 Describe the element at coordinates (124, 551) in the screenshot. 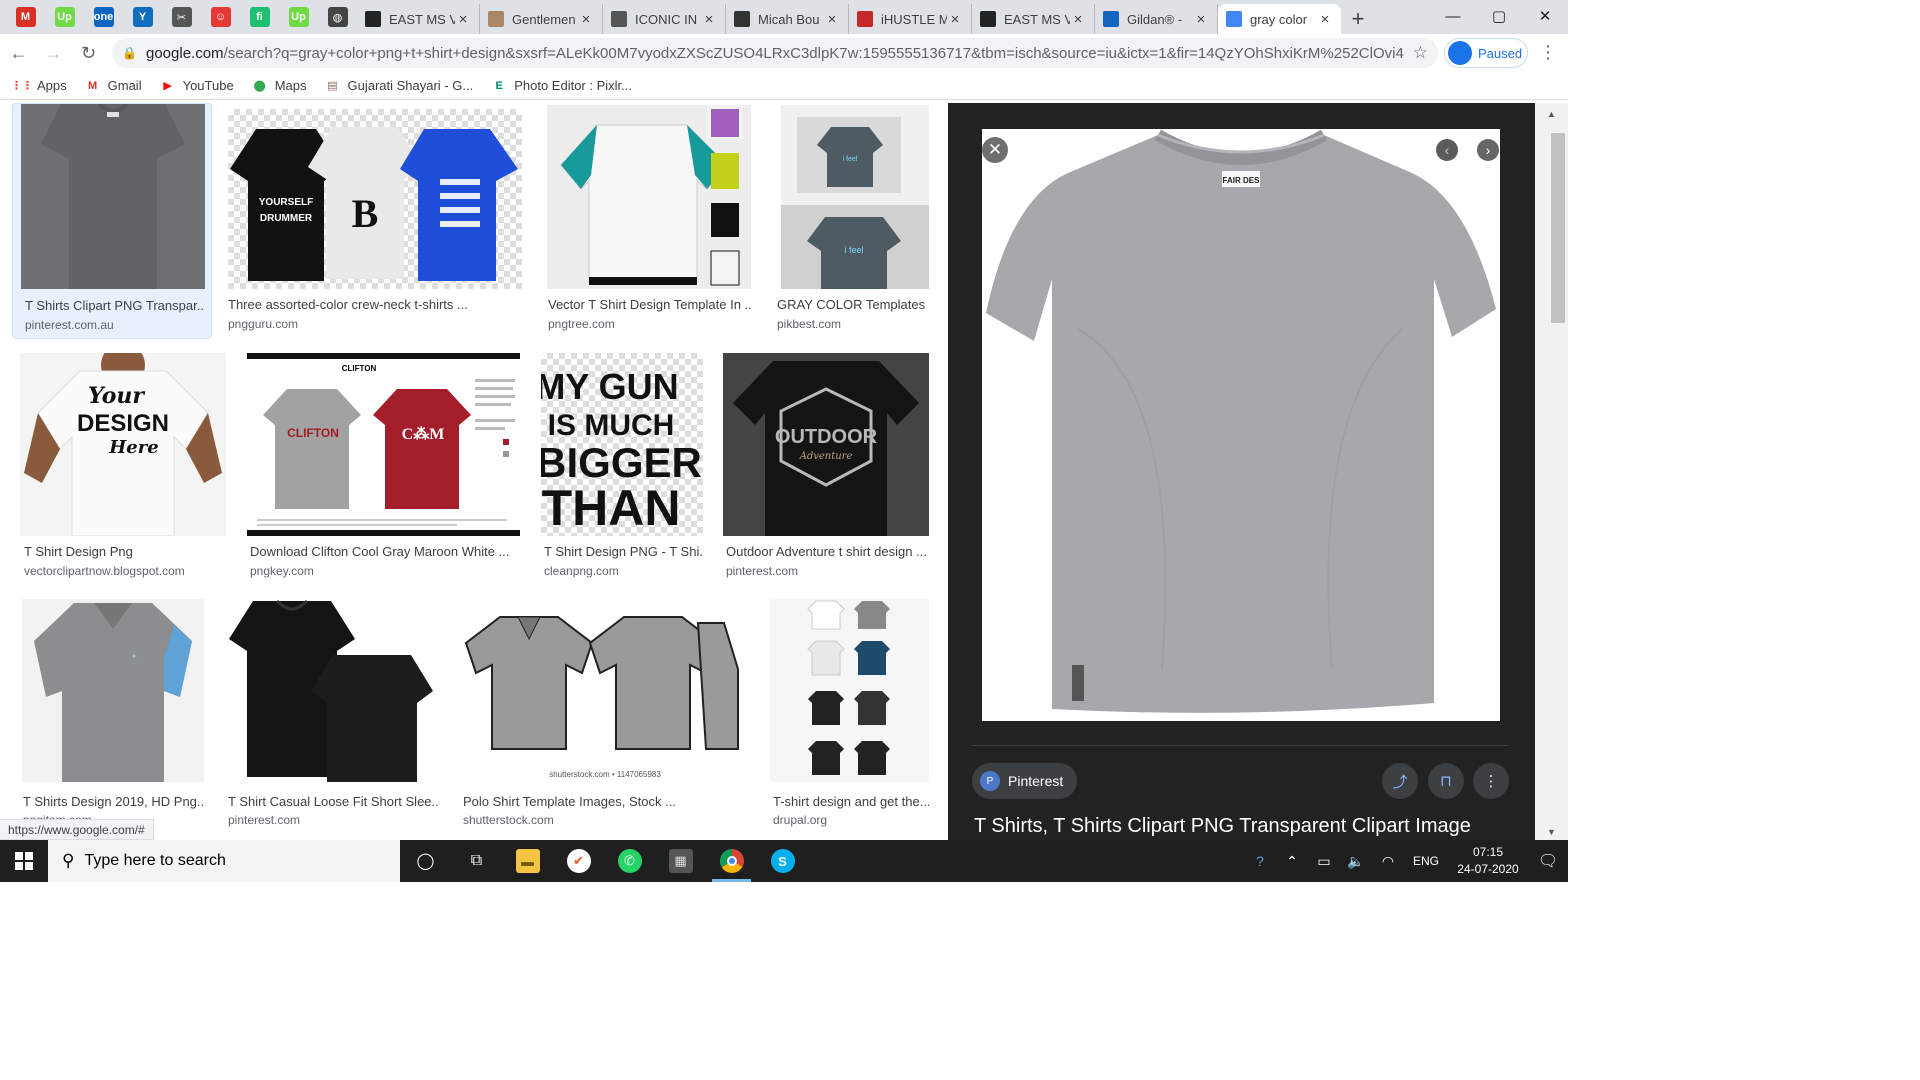

I see `result-title: T Shirt Design Png` at that location.